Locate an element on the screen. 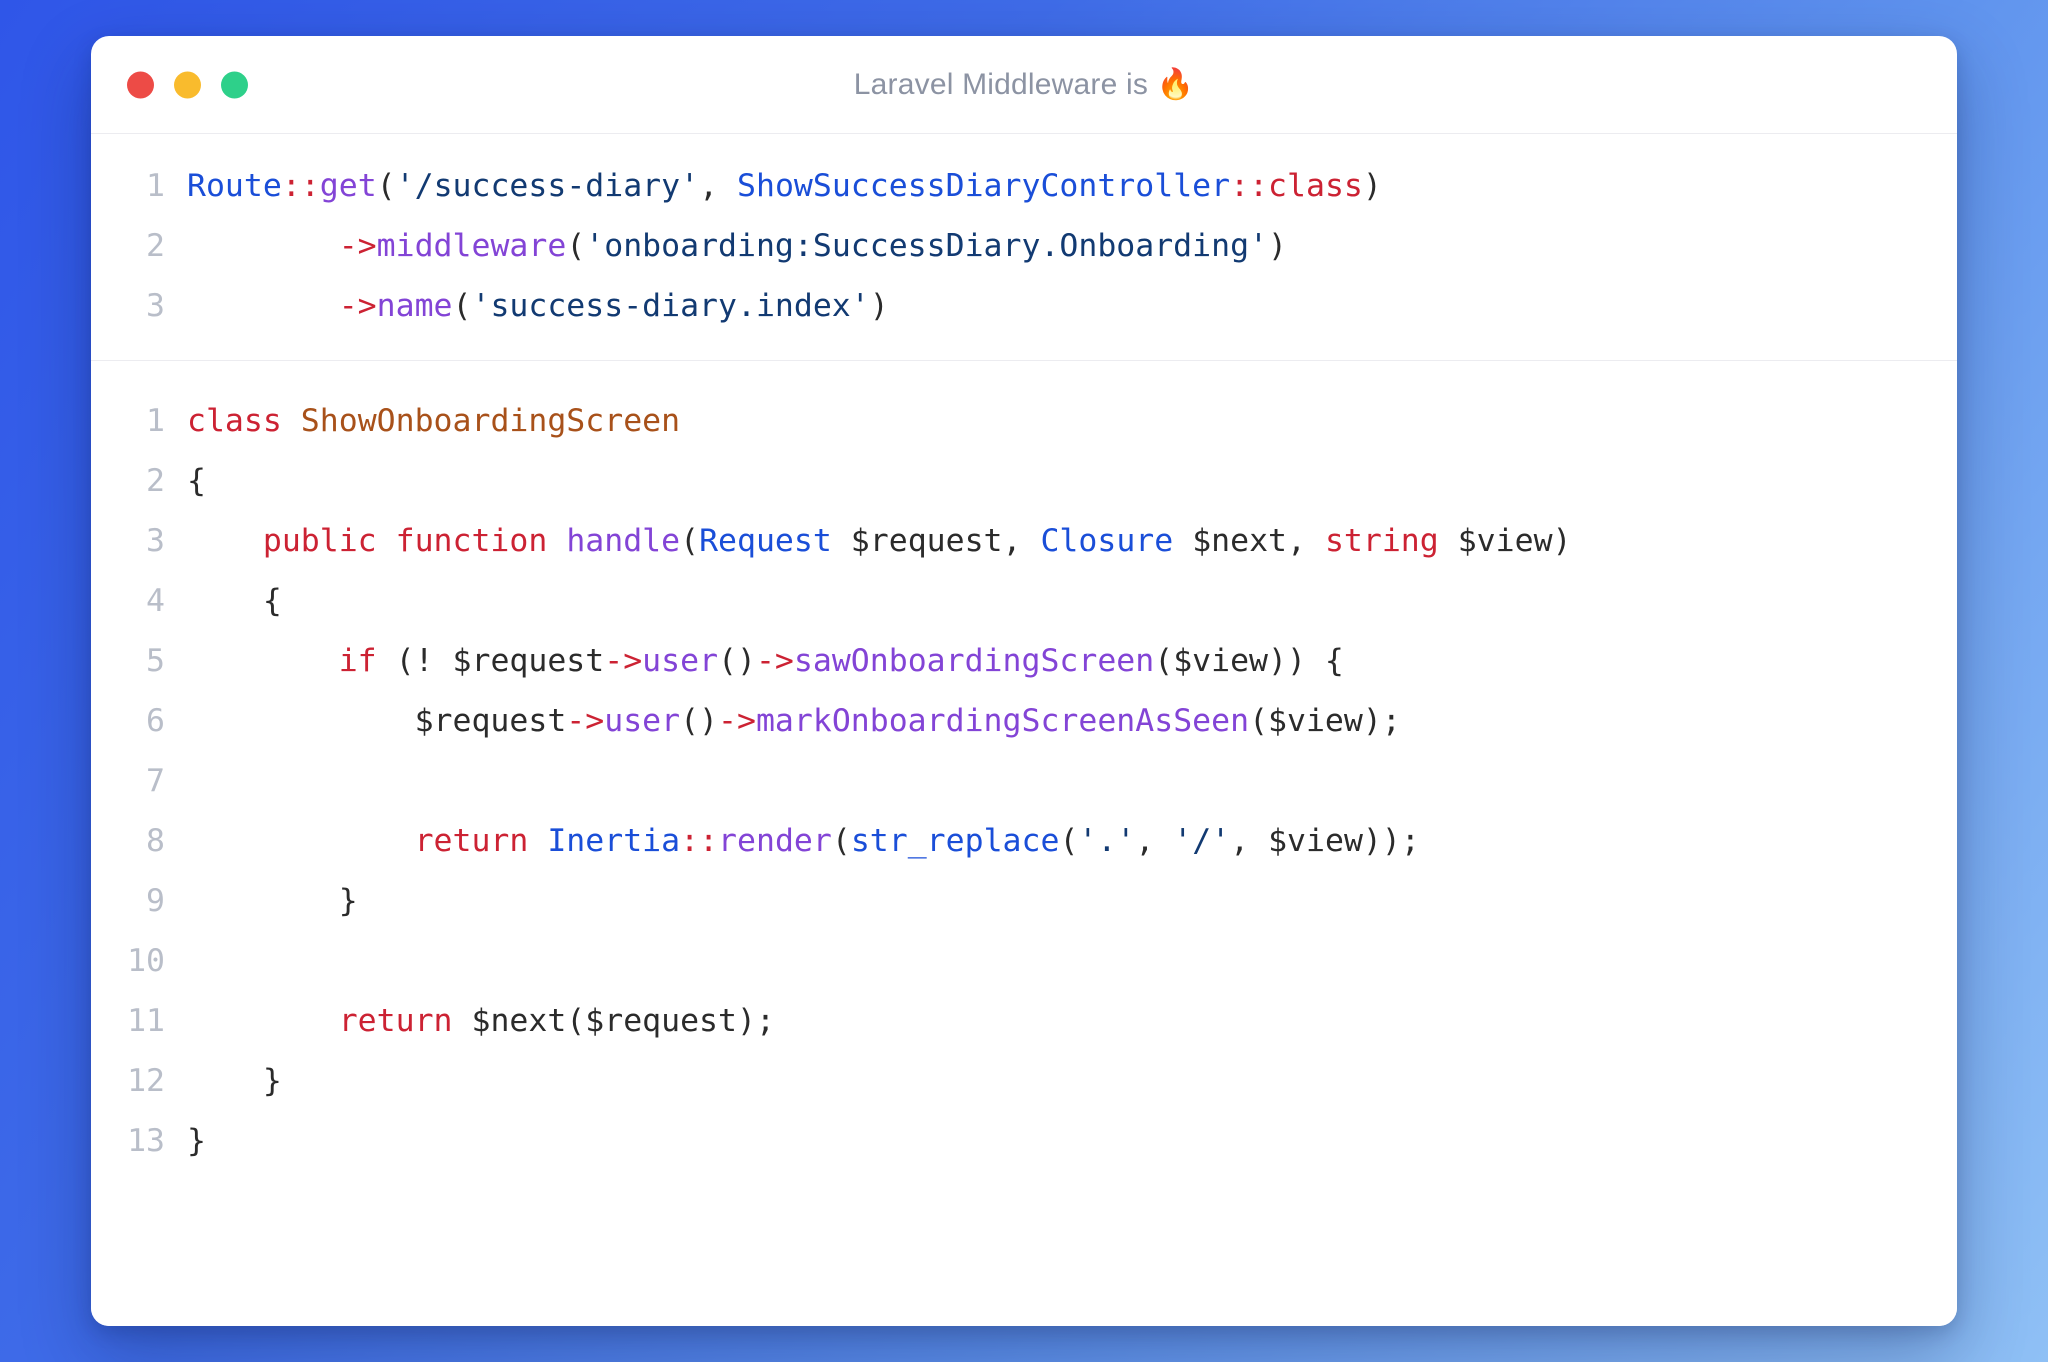  code-line: 3 ->name('success-diary.index') is located at coordinates (1024, 306).